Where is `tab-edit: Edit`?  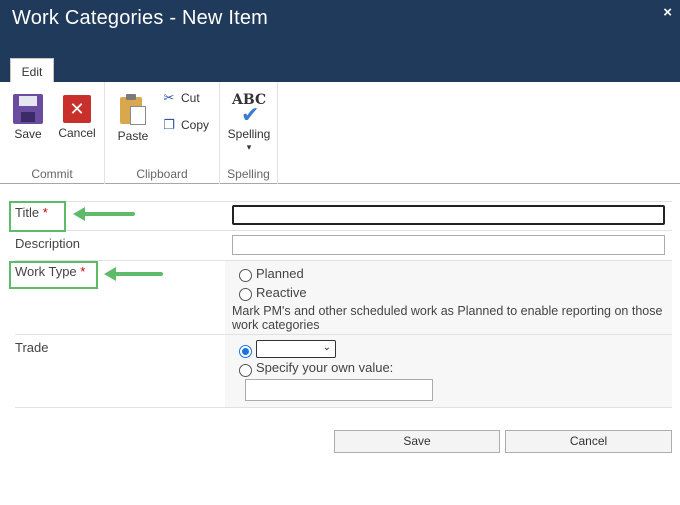
tab-edit: Edit is located at coordinates (32, 70).